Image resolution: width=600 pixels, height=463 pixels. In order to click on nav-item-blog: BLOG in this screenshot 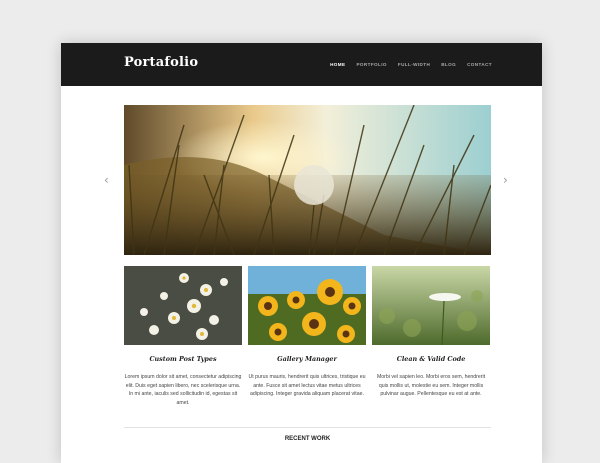, I will do `click(448, 64)`.